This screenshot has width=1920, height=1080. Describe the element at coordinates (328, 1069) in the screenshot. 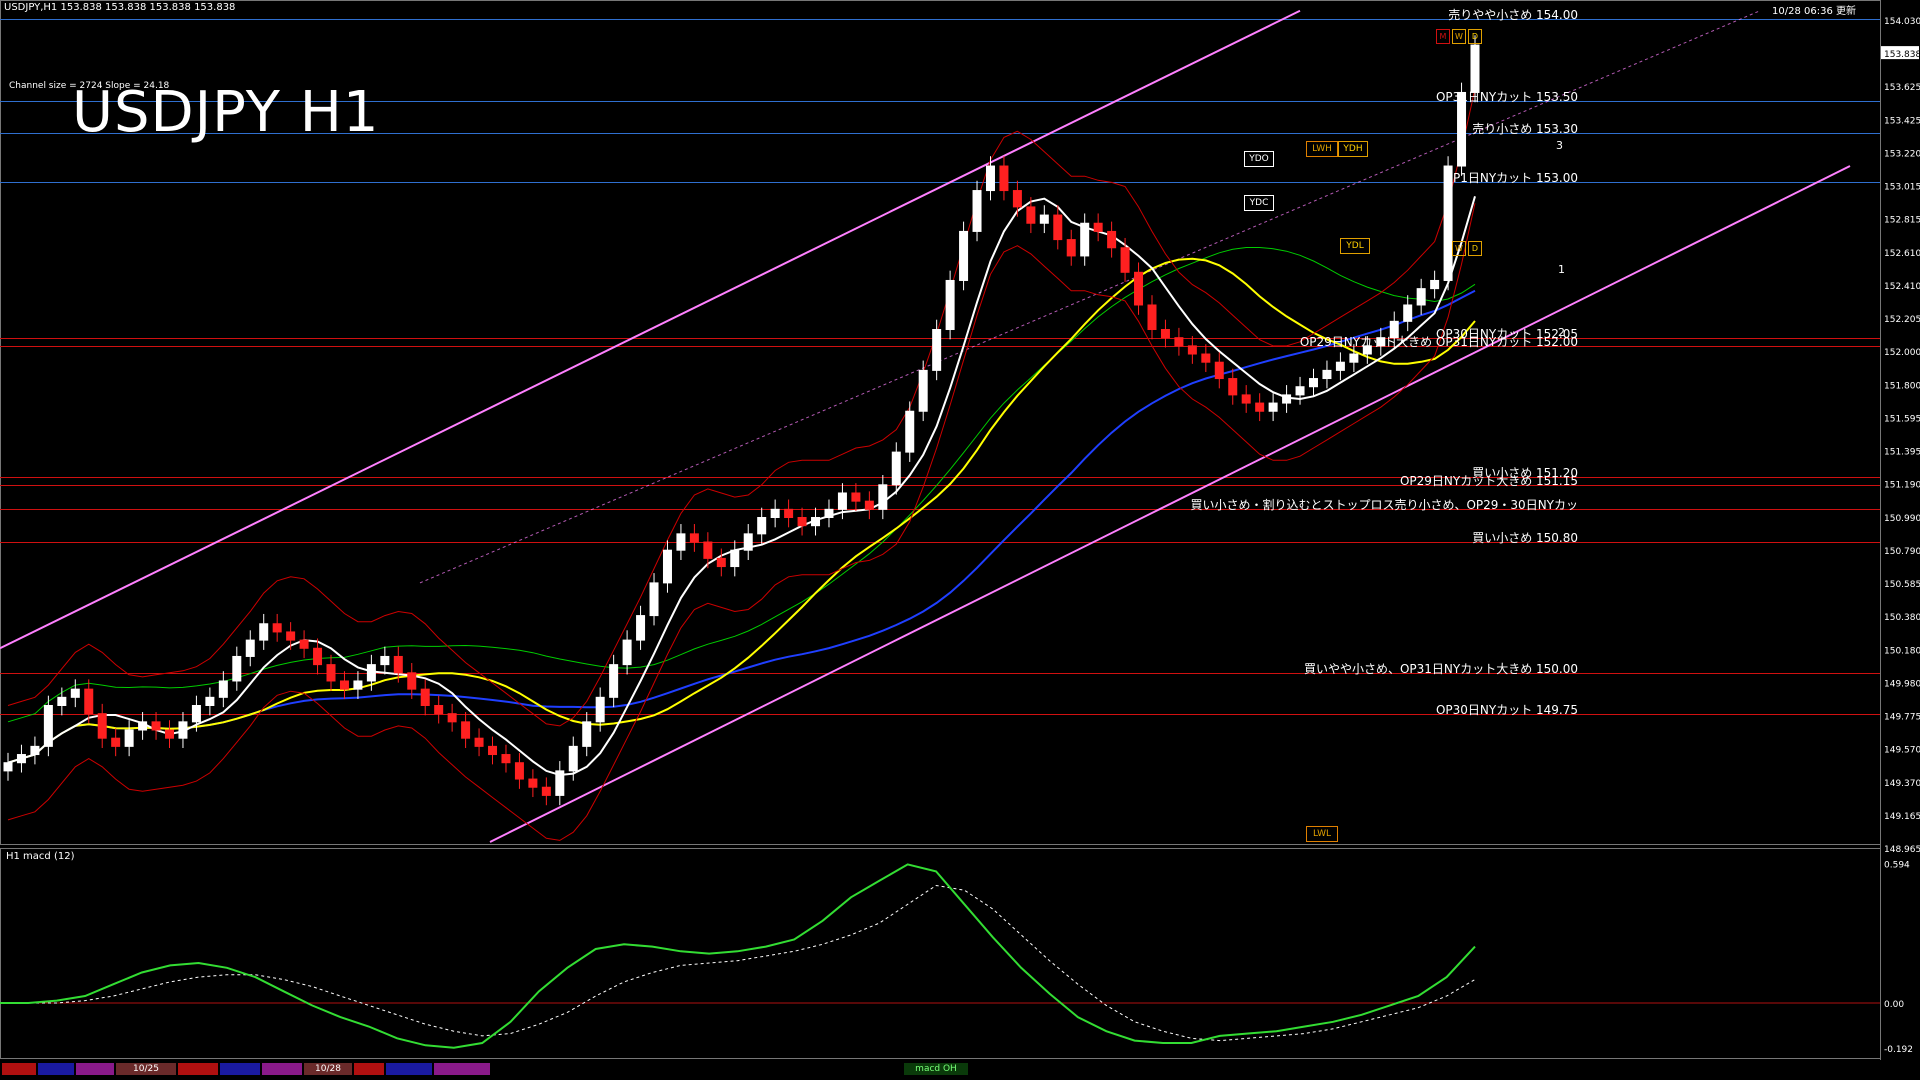

I see `tab-date-2: 10/28` at that location.